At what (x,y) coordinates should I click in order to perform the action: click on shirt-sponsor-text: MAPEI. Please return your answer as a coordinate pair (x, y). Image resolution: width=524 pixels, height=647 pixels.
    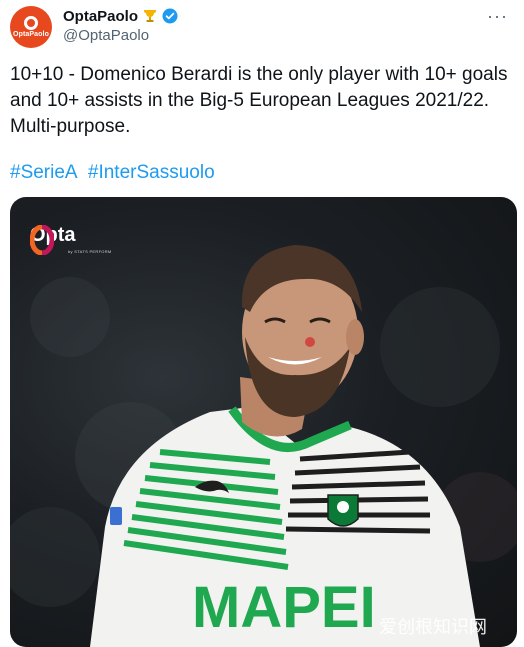
    Looking at the image, I should click on (284, 607).